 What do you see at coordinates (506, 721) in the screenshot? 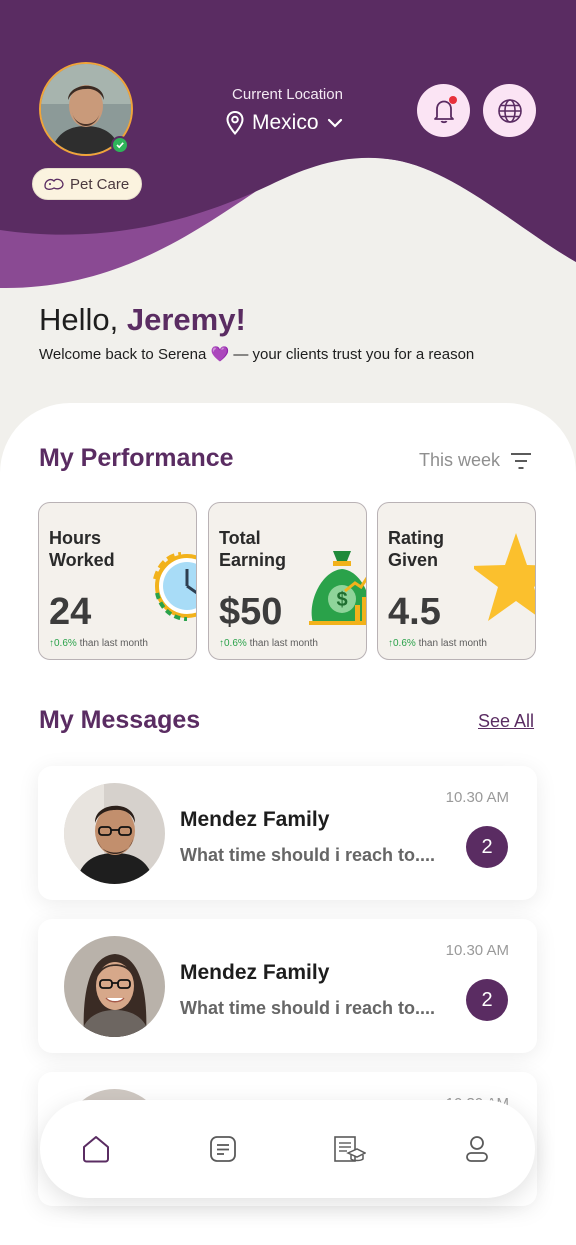
I see `see-all-link: See All` at bounding box center [506, 721].